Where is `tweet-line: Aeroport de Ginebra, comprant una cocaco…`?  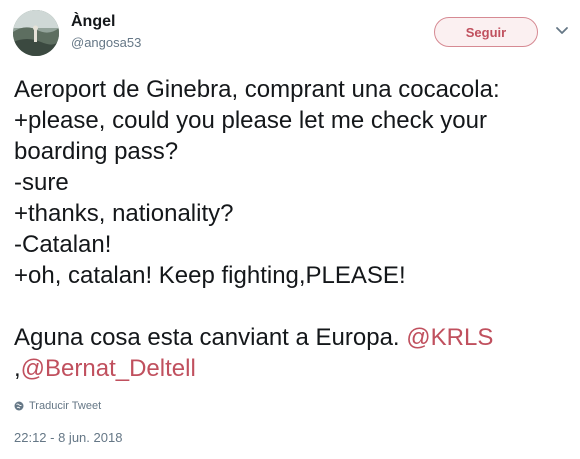 tweet-line: Aeroport de Ginebra, comprant una cocaco… is located at coordinates (257, 89).